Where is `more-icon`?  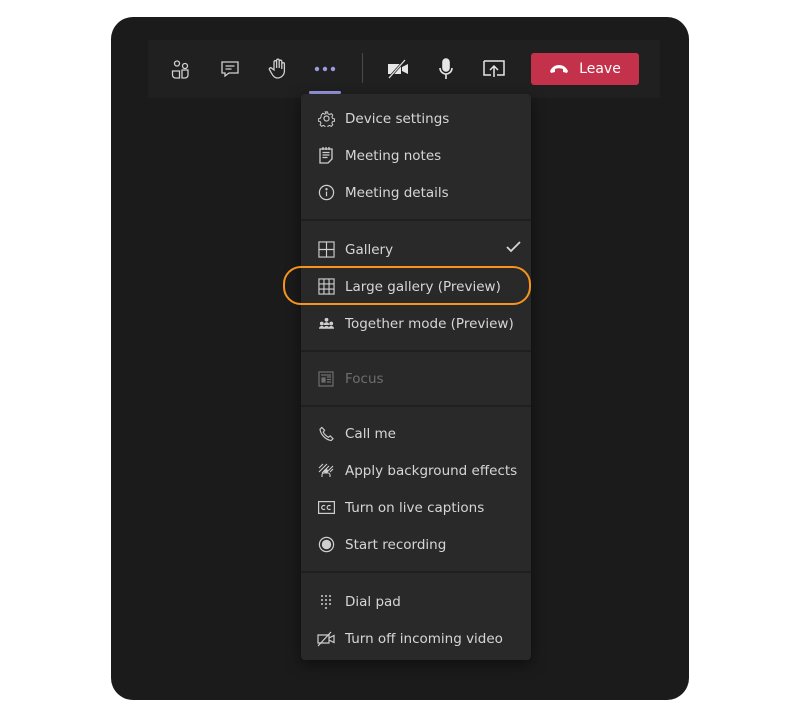 more-icon is located at coordinates (325, 69).